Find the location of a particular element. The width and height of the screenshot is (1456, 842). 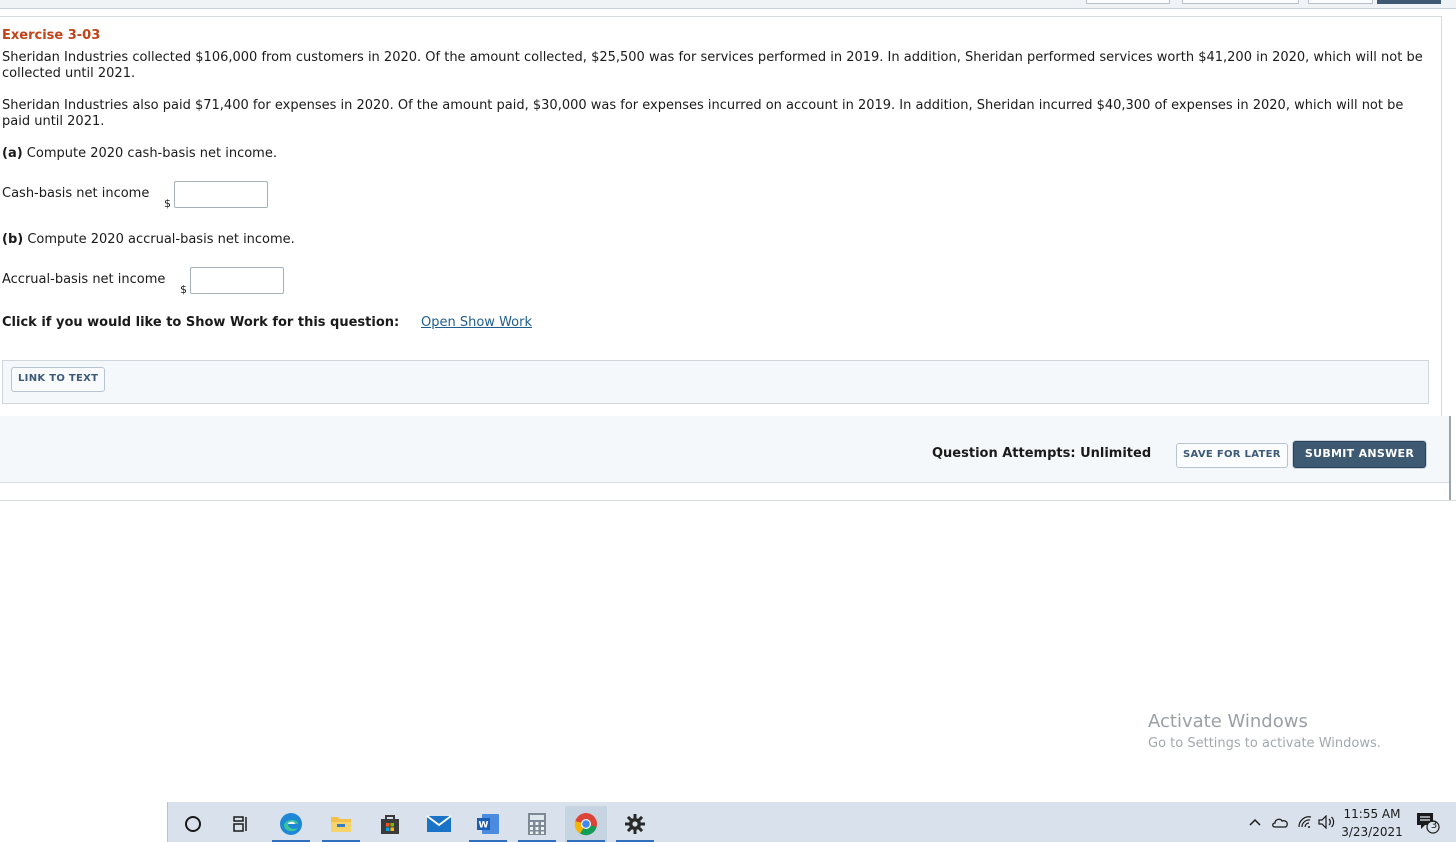

settings-icon is located at coordinates (635, 824).